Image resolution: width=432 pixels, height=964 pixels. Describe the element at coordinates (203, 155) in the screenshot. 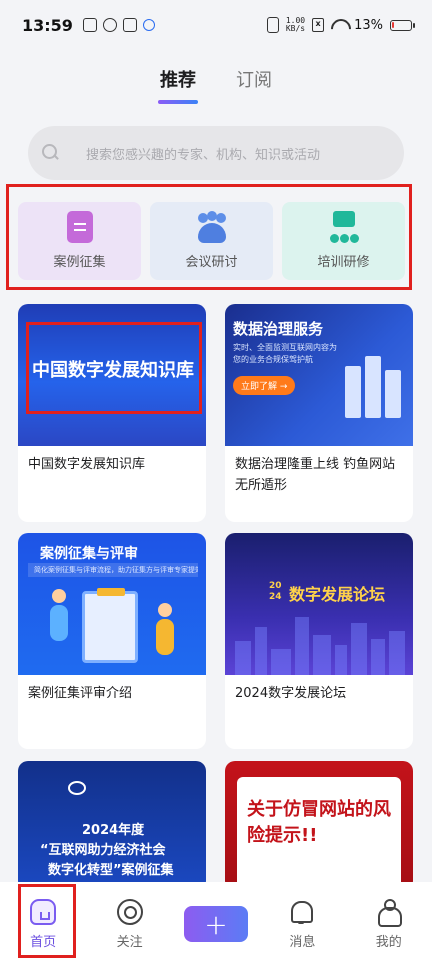

I see `search-placeholder: 搜索您感兴趣的专家、机构、知识或活动` at that location.